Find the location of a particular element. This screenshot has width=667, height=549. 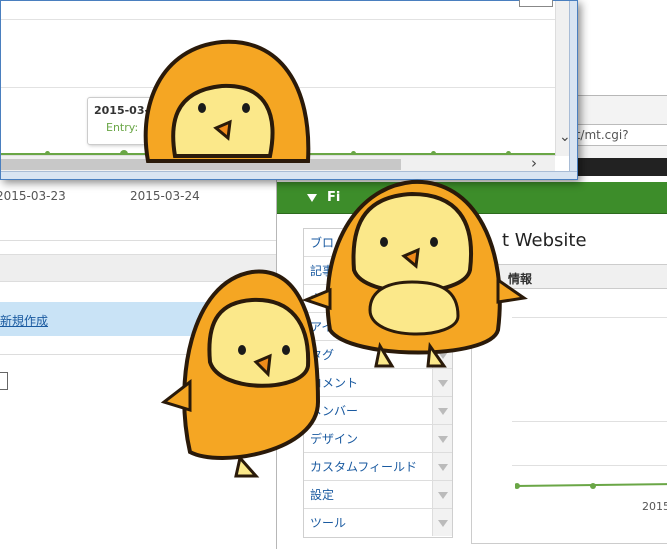

menu-item-label: ツール is located at coordinates (328, 523).